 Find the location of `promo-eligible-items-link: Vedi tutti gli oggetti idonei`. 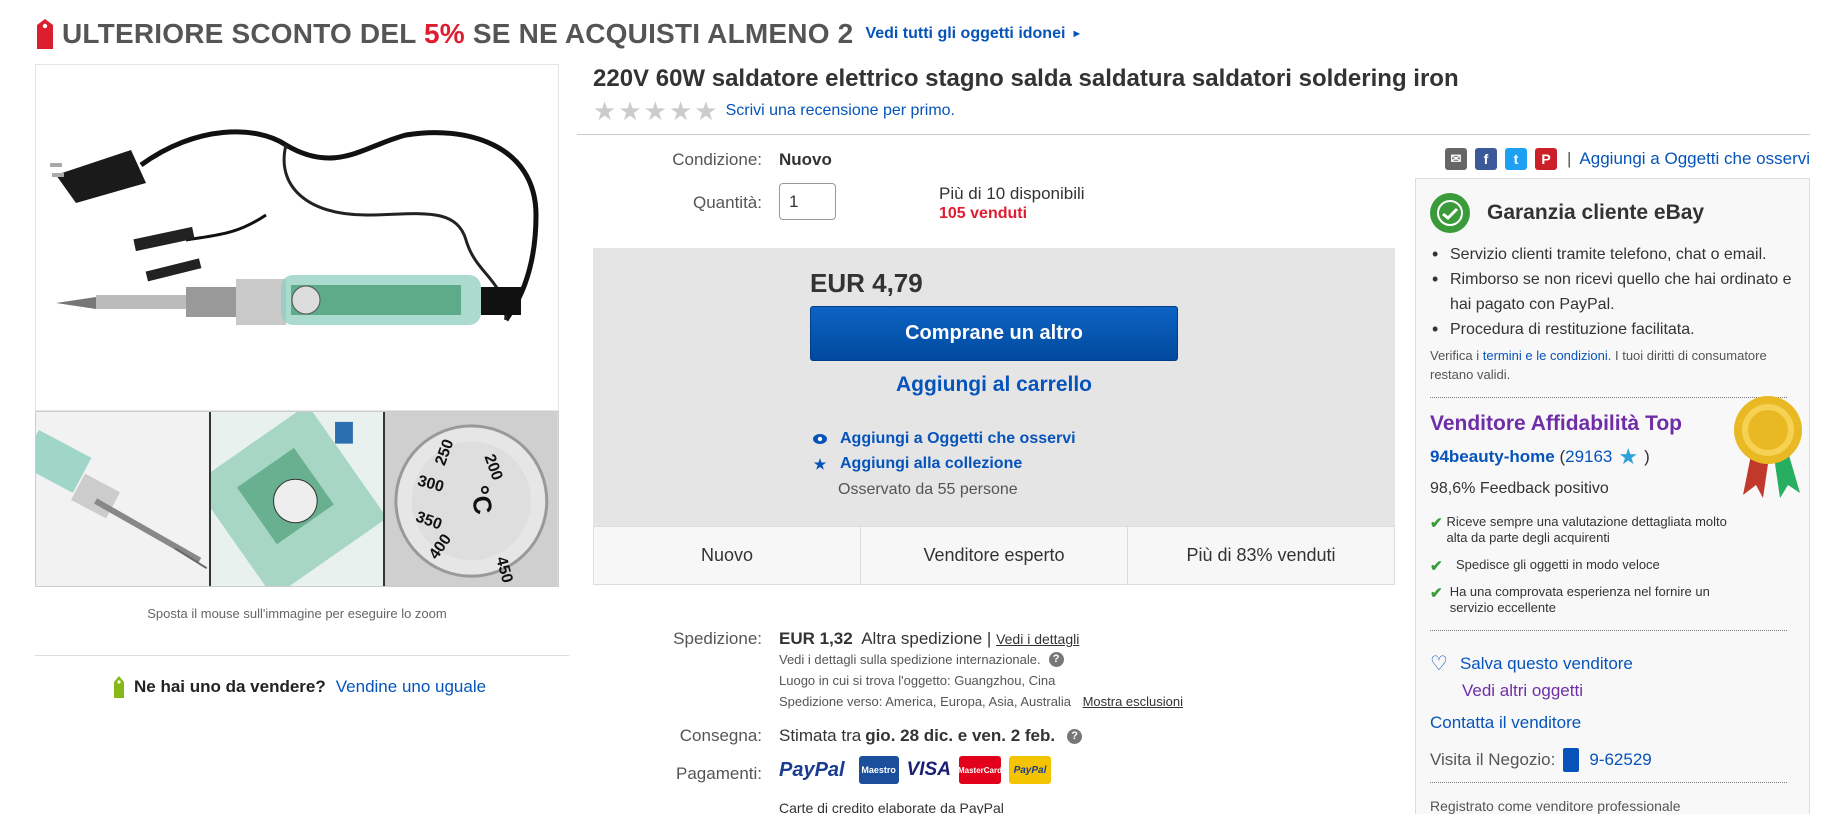

promo-eligible-items-link: Vedi tutti gli oggetti idonei is located at coordinates (965, 34).